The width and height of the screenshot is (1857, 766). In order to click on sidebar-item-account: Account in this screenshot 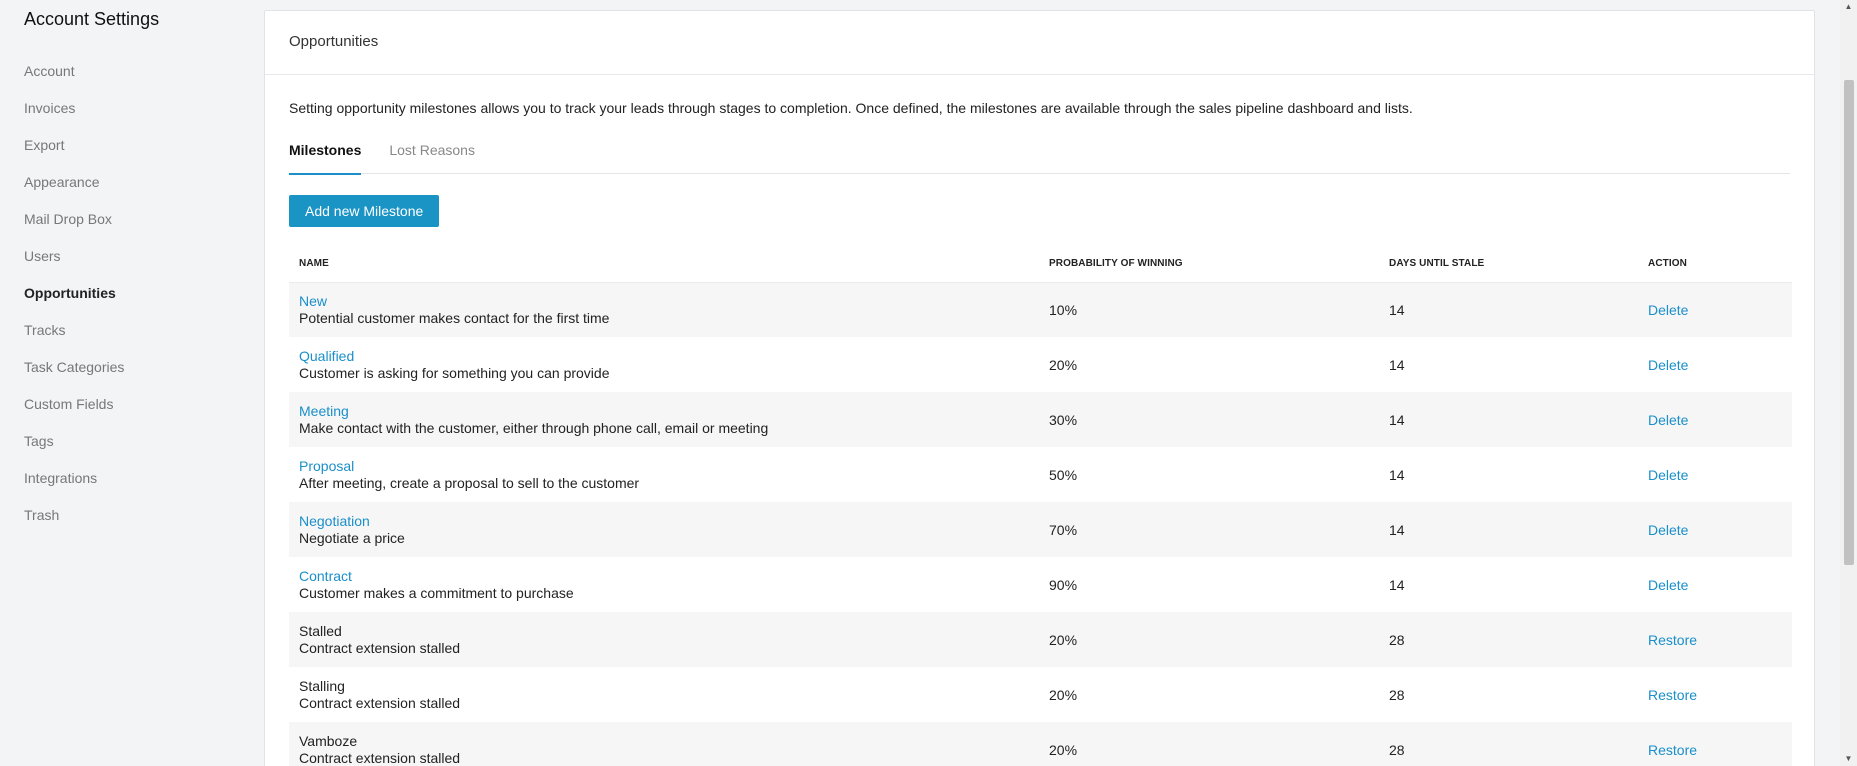, I will do `click(144, 71)`.